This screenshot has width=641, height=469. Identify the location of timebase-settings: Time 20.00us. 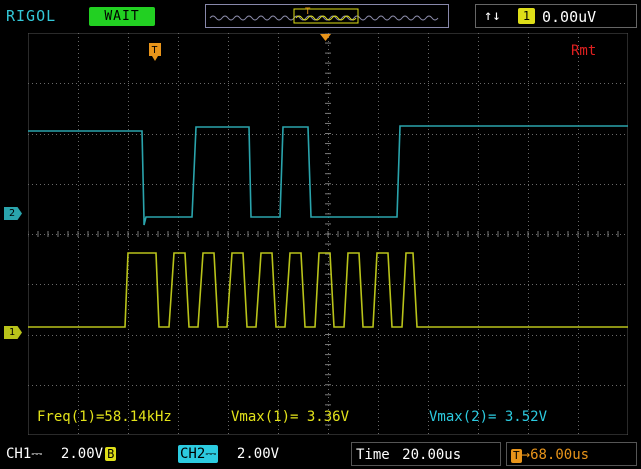
(426, 454).